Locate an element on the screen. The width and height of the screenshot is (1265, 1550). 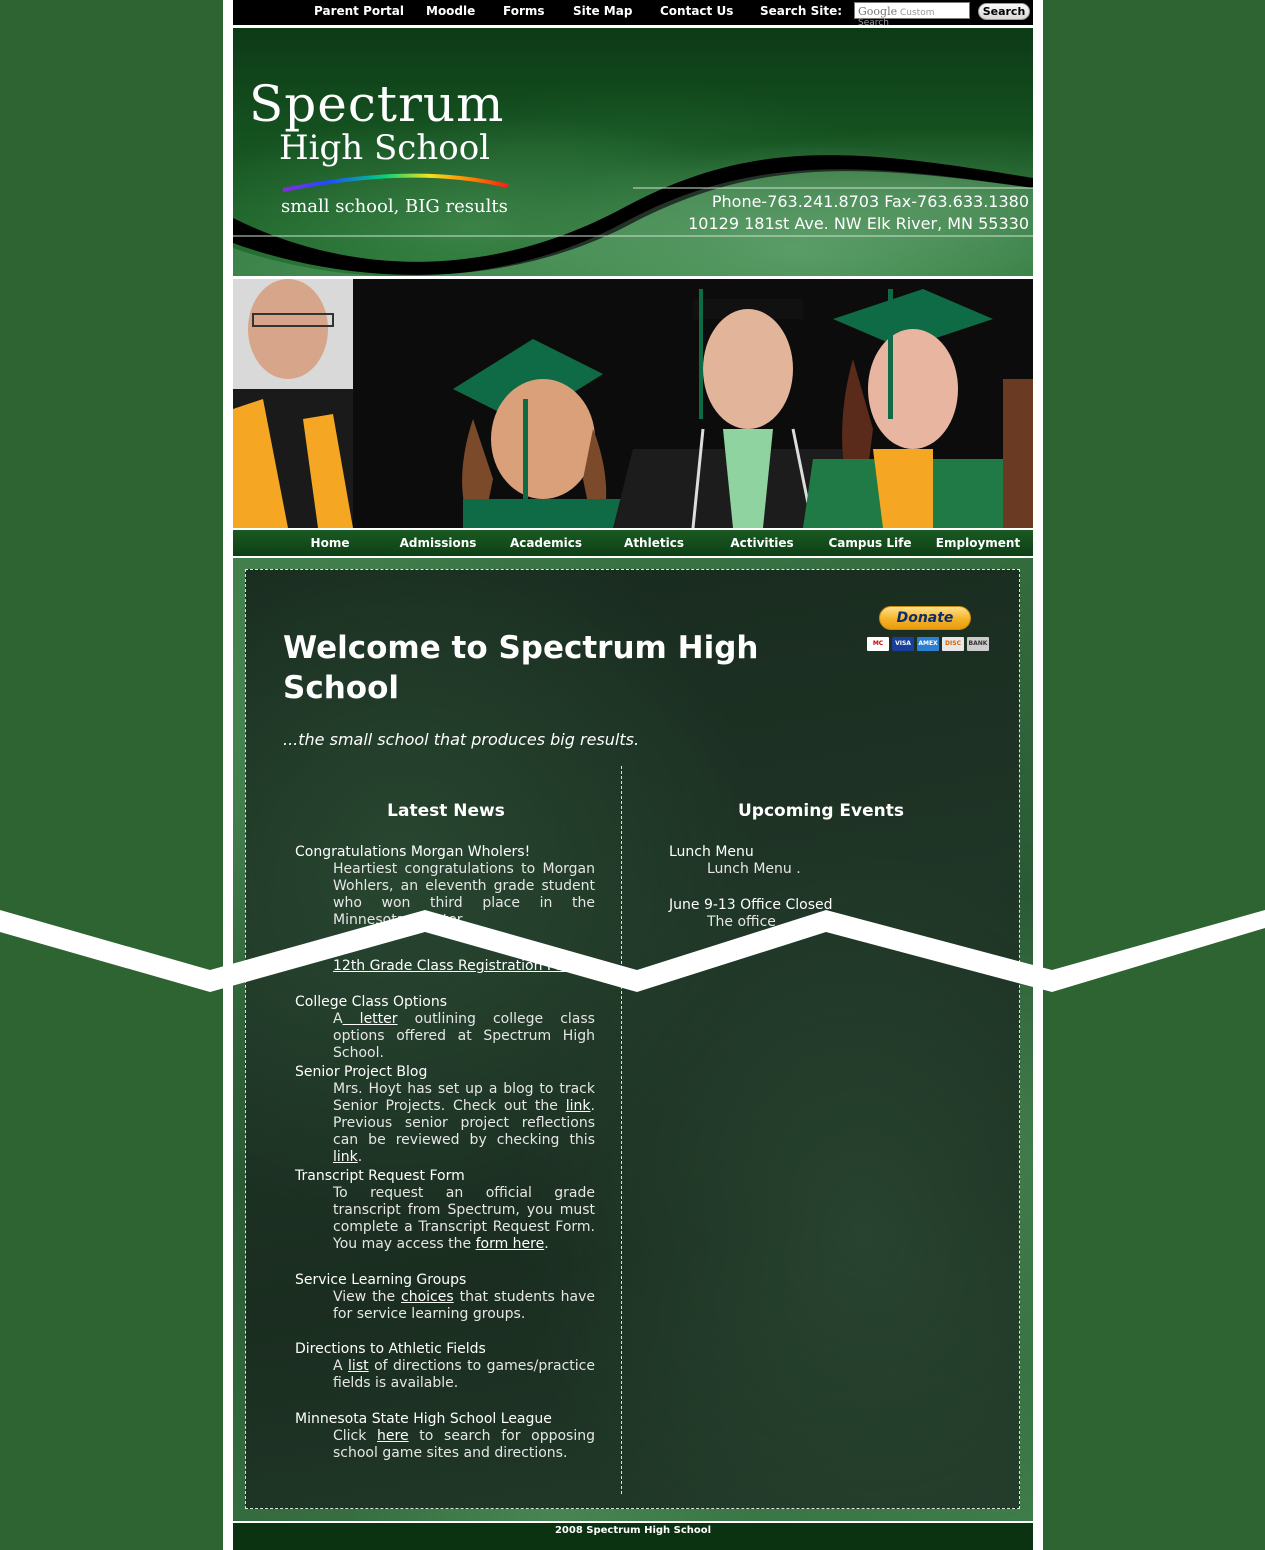
event-title-lunch: Lunch Menu is located at coordinates (711, 852).